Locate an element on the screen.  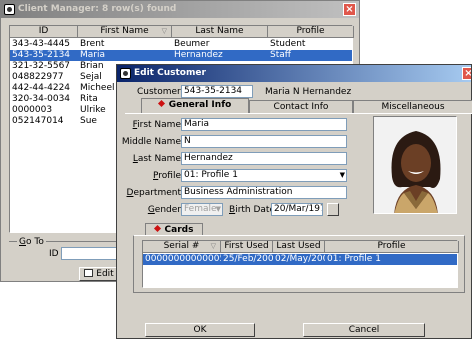
edit-icon is located at coordinates (89, 273).